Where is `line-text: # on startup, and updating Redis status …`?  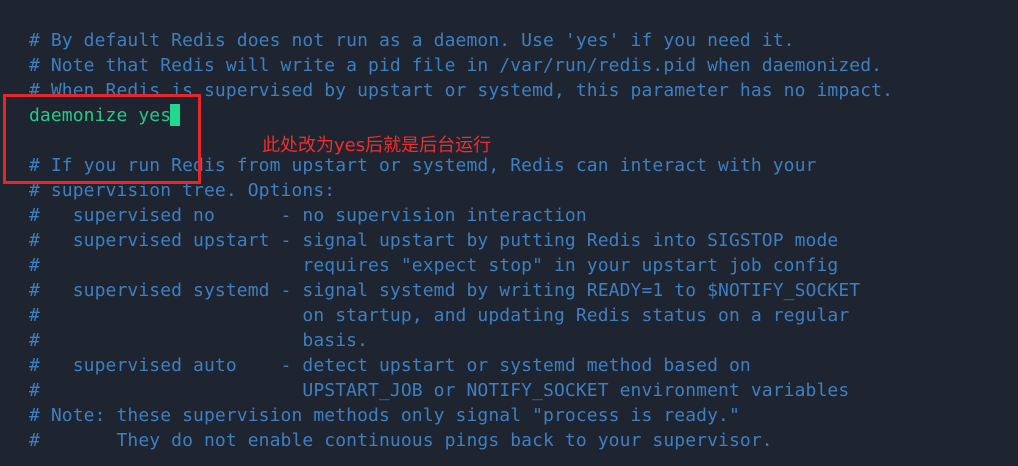
line-text: # on startup, and updating Redis status … is located at coordinates (439, 315).